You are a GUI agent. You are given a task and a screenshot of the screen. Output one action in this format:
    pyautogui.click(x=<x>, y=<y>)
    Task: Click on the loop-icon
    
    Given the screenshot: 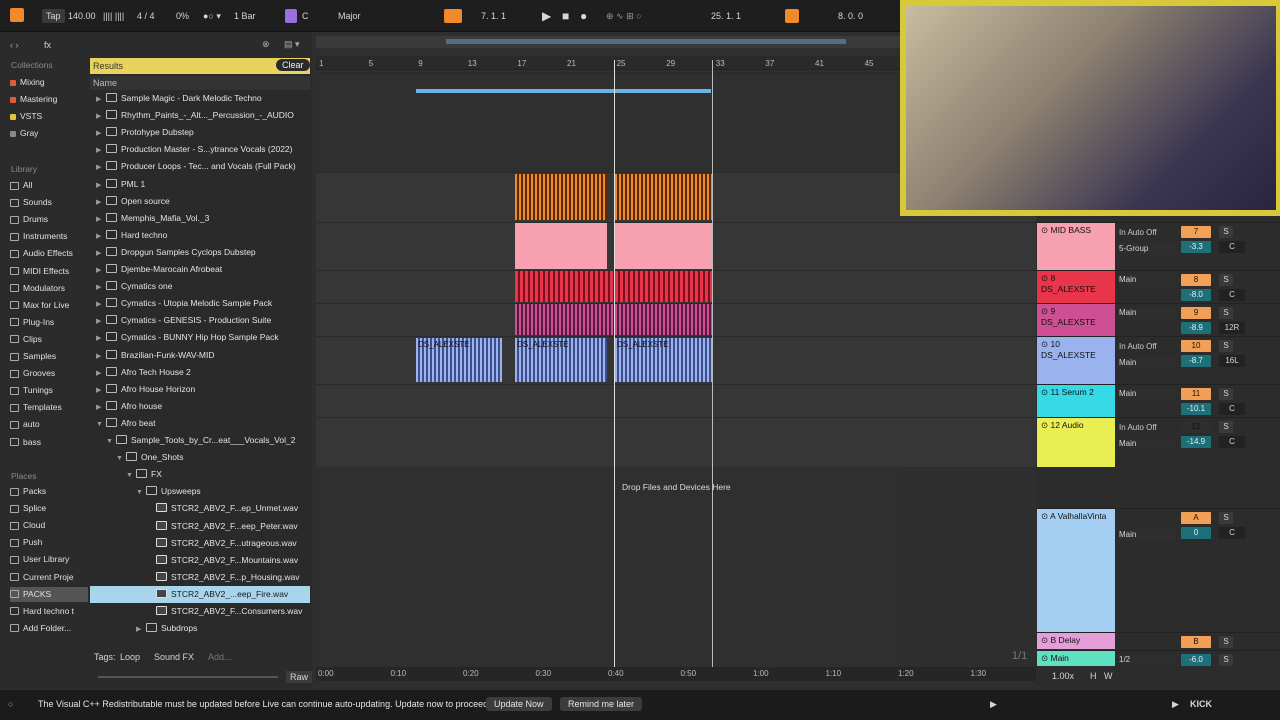 What is the action you would take?
    pyautogui.click(x=792, y=16)
    